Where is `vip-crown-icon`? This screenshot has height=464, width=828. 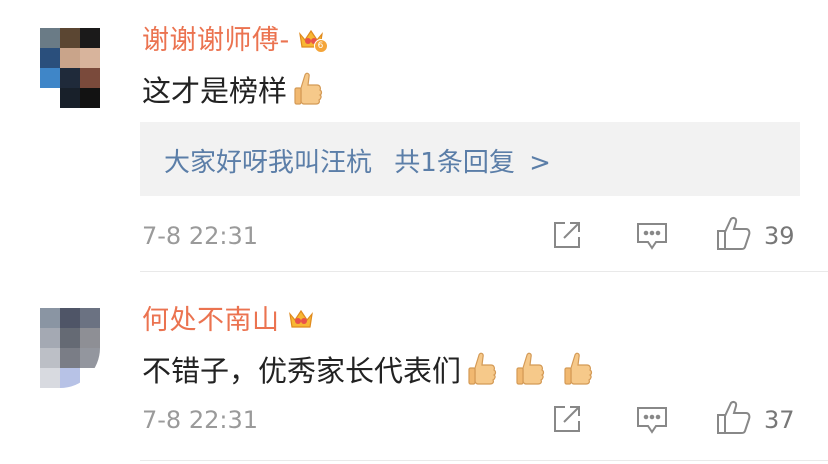
vip-crown-icon is located at coordinates (301, 319).